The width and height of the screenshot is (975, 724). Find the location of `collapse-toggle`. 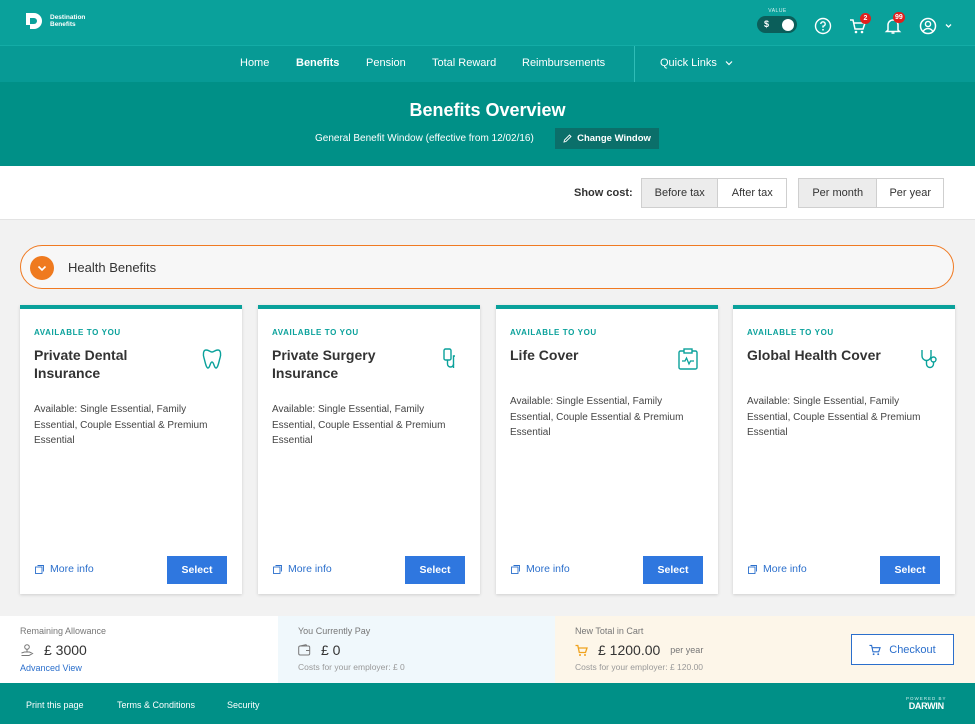

collapse-toggle is located at coordinates (42, 268).